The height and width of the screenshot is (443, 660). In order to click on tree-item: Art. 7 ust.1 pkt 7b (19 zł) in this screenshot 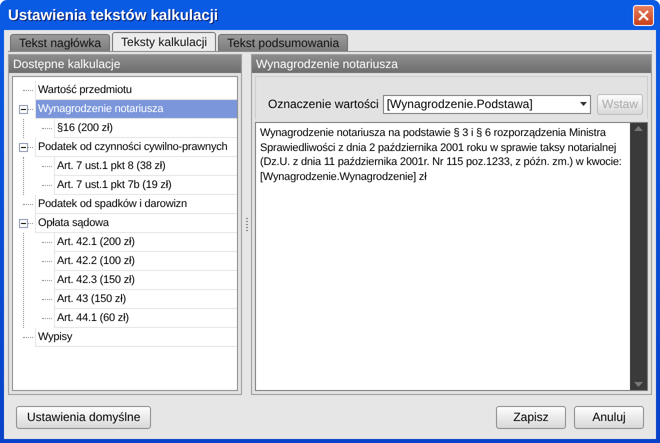, I will do `click(145, 185)`.